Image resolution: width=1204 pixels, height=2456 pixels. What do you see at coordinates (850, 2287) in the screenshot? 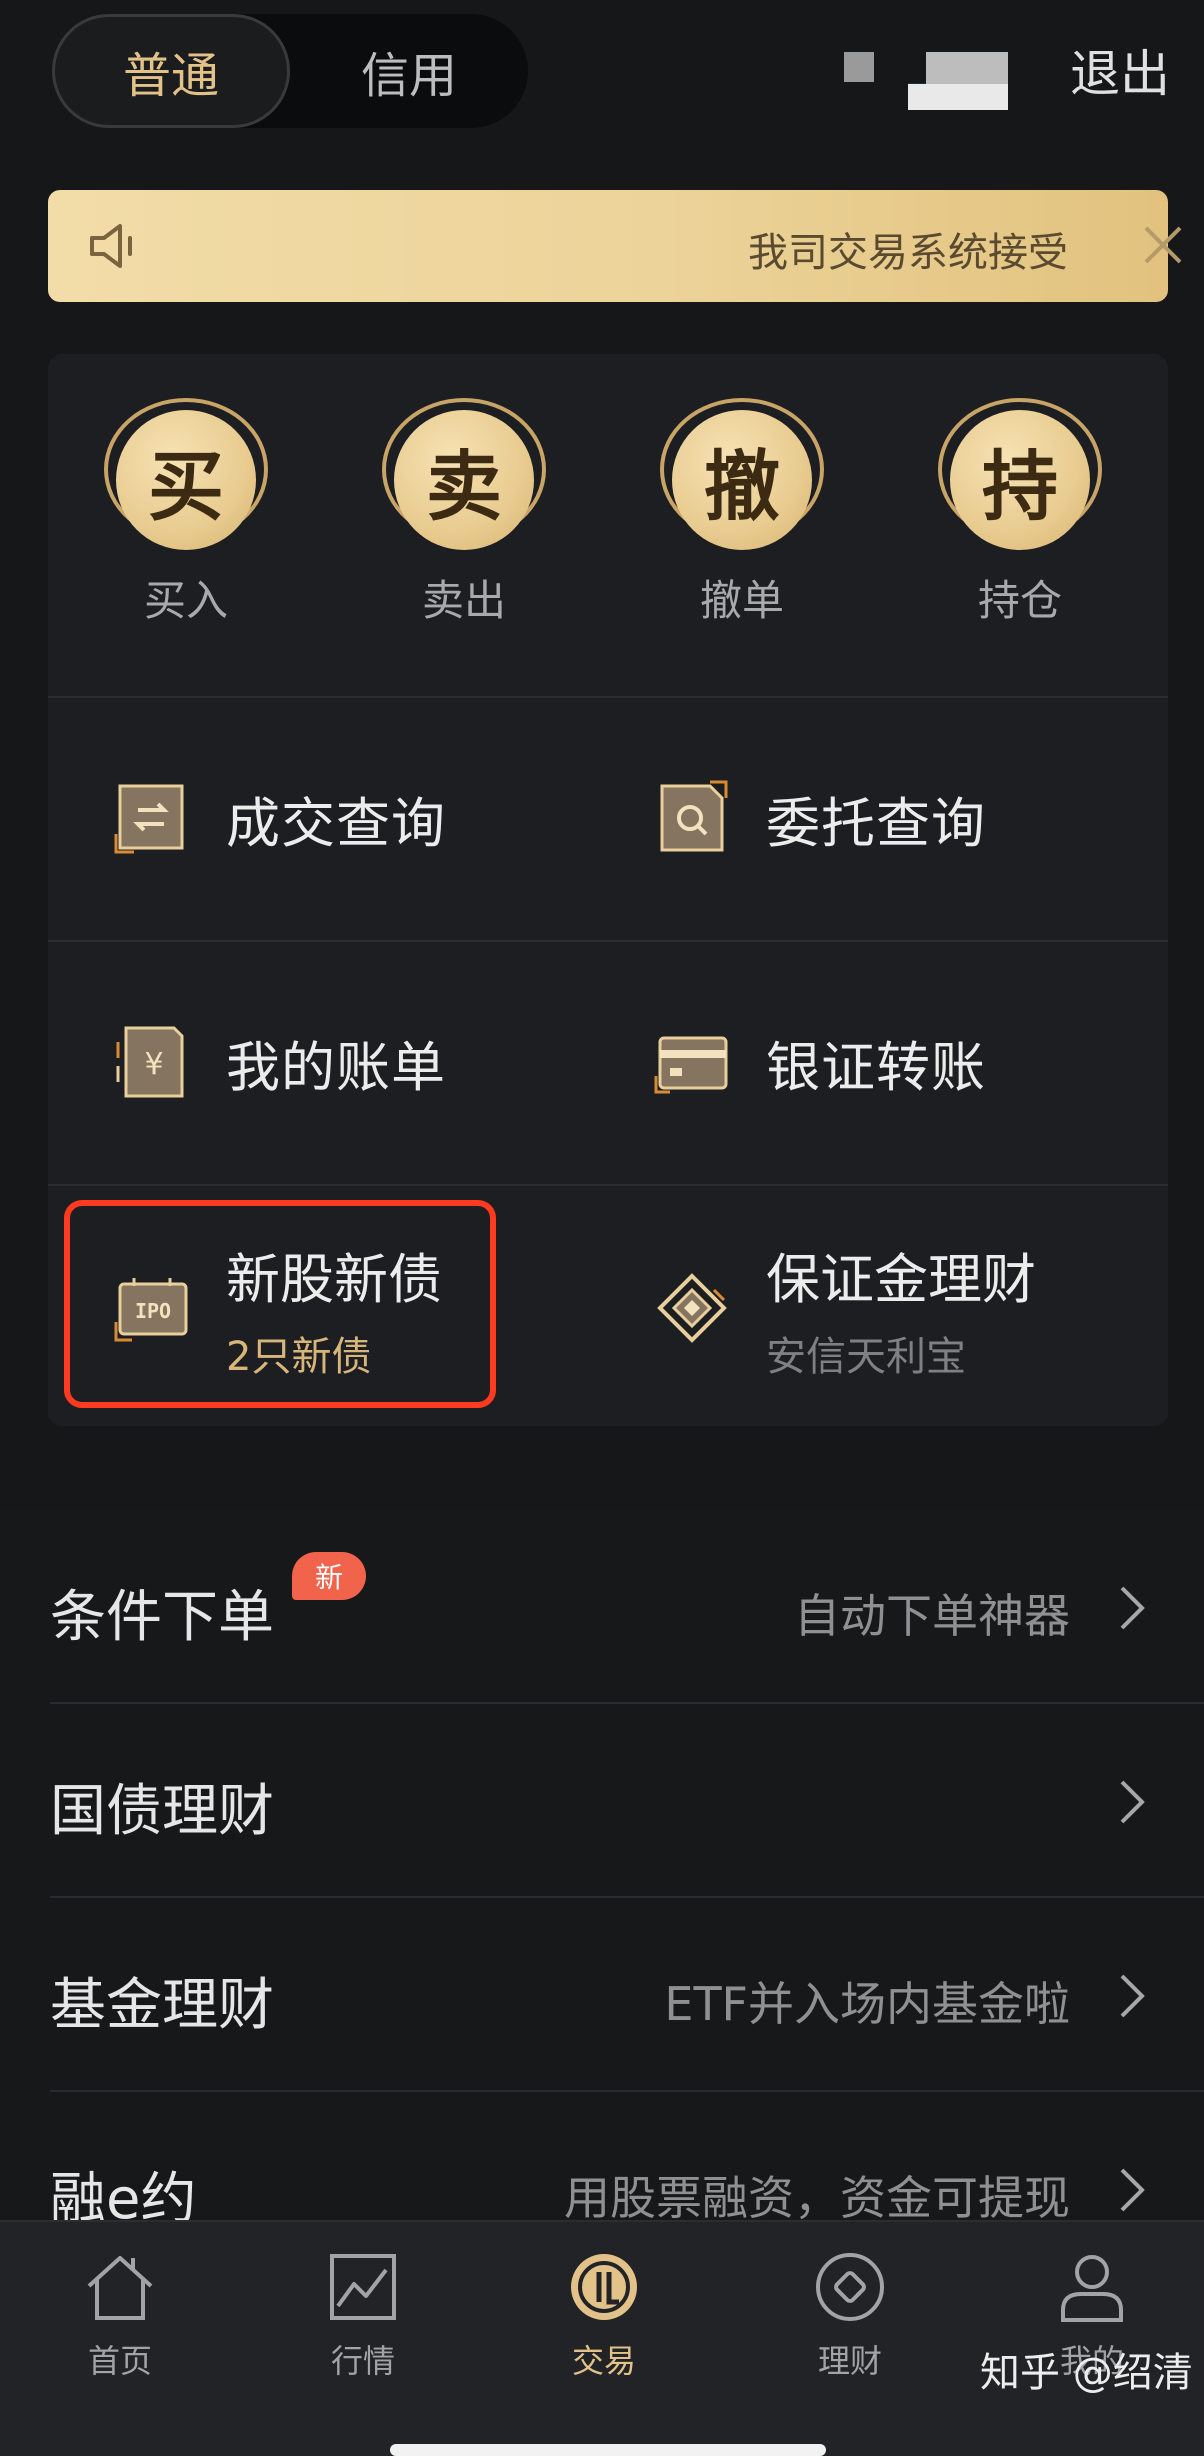
I see `wealth-icon` at bounding box center [850, 2287].